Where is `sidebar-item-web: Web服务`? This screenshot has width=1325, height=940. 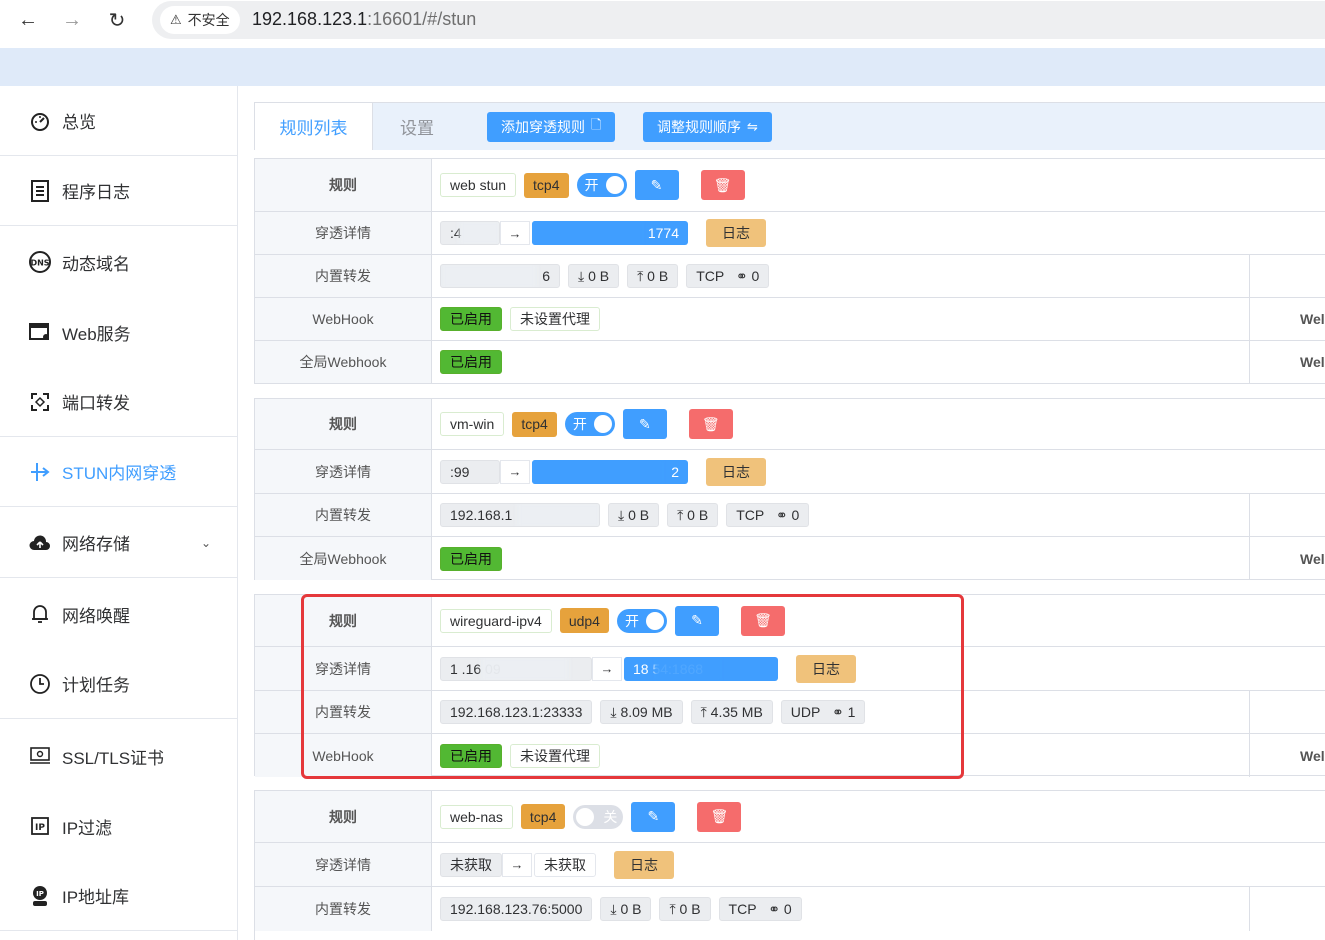 sidebar-item-web: Web服务 is located at coordinates (118, 332).